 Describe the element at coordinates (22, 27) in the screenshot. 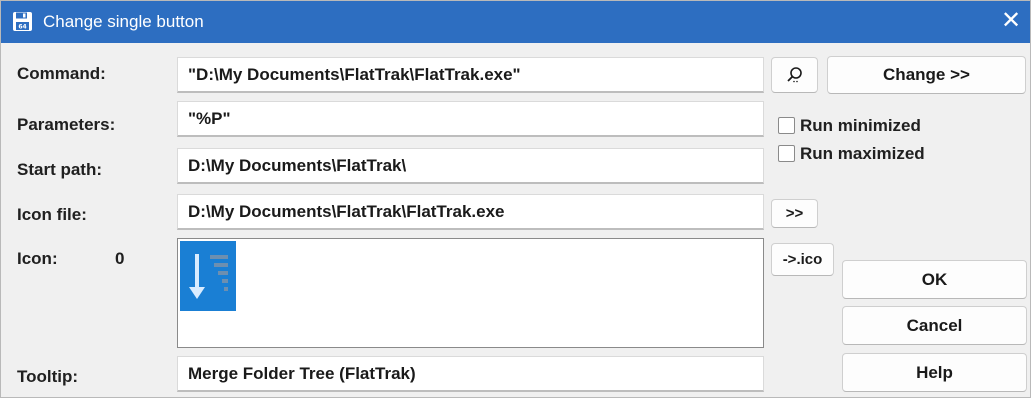

I see `svg-text: 64` at that location.